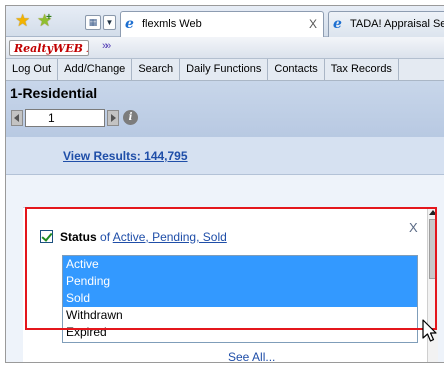 The width and height of the screenshot is (444, 368). I want to click on tab-close-icon: X, so click(313, 24).